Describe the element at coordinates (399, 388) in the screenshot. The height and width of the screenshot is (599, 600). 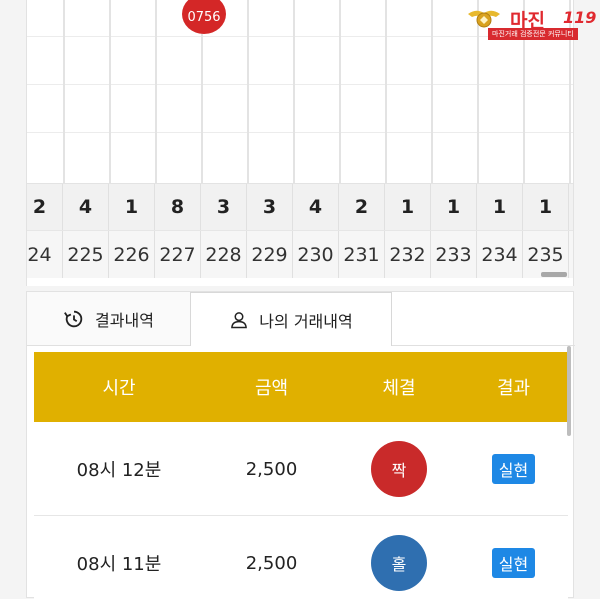
I see `column-header-pick: 체결` at that location.